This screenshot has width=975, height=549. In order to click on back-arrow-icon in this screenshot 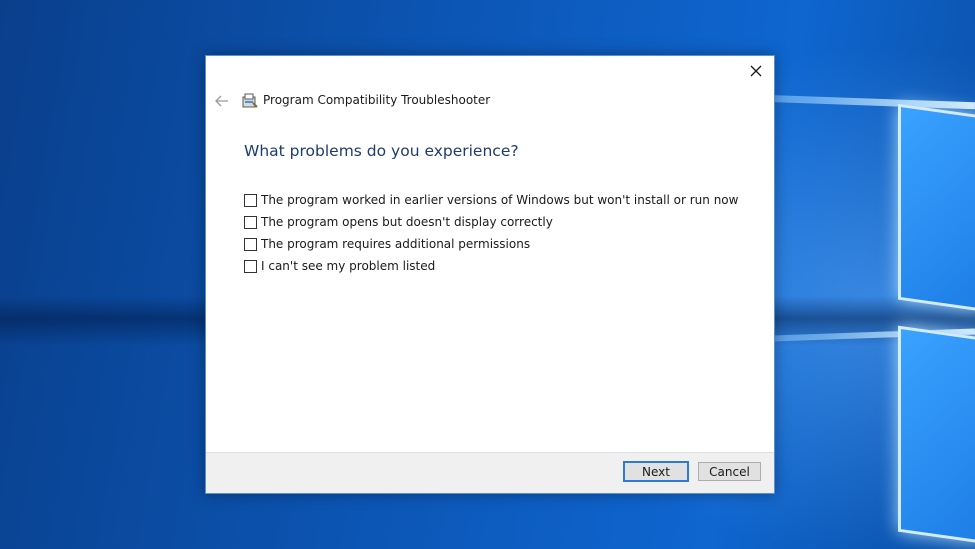, I will do `click(221, 101)`.